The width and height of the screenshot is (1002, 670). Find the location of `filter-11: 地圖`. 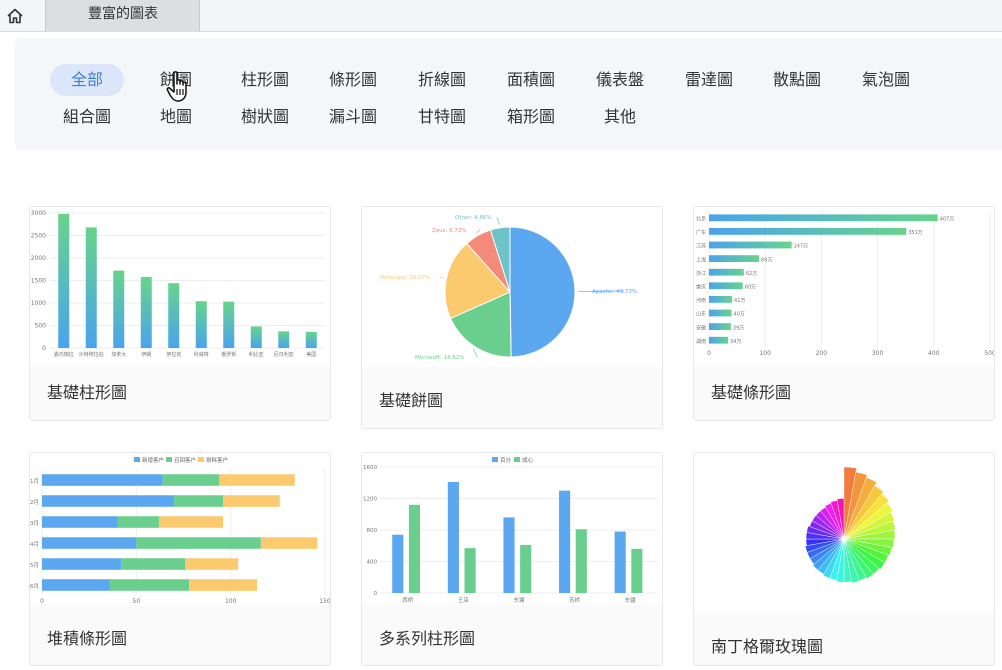

filter-11: 地圖 is located at coordinates (176, 117).